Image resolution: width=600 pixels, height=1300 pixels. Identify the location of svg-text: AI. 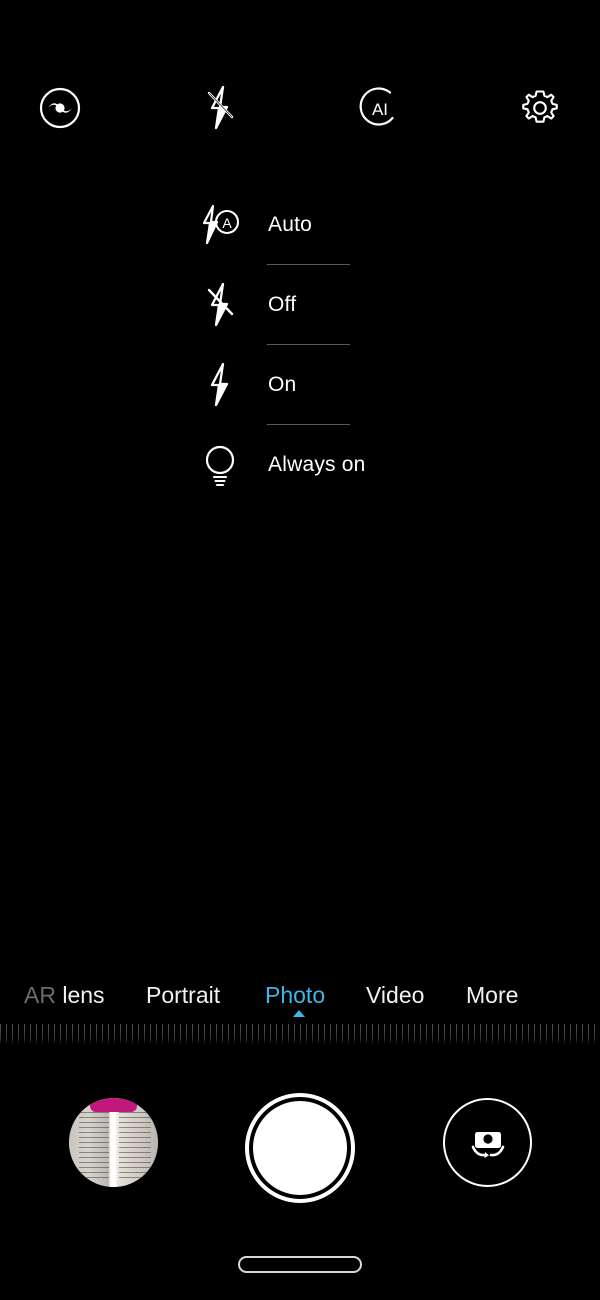
(380, 109).